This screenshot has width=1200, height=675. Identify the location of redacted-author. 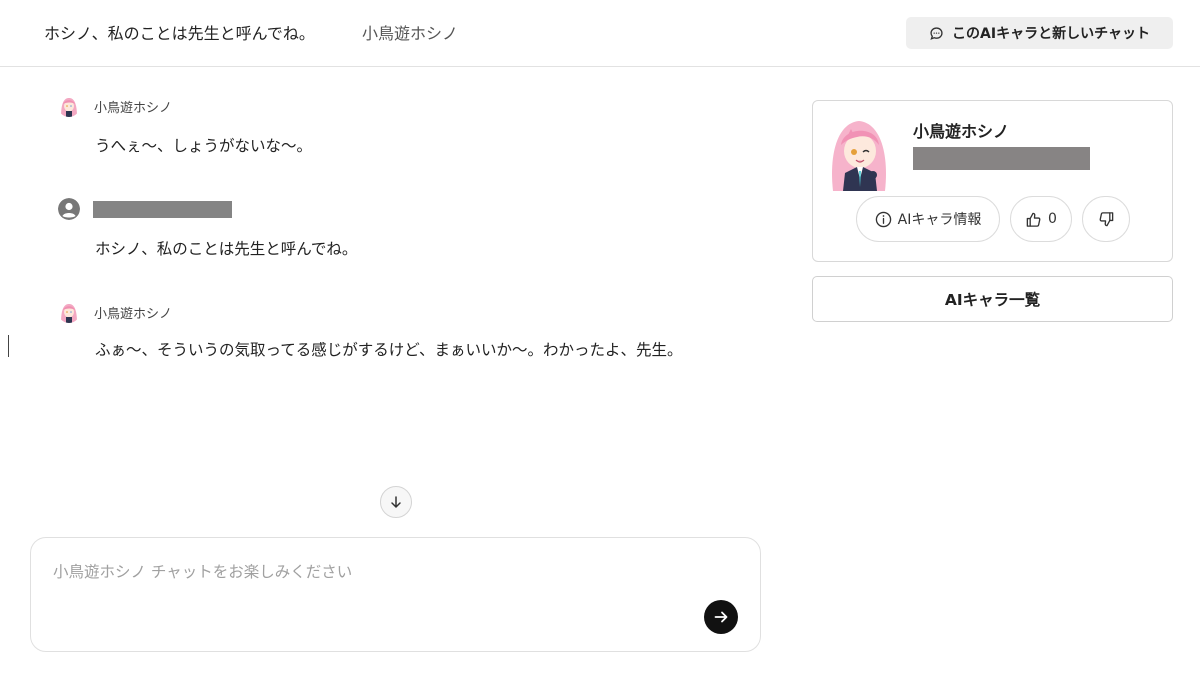
(1001, 158).